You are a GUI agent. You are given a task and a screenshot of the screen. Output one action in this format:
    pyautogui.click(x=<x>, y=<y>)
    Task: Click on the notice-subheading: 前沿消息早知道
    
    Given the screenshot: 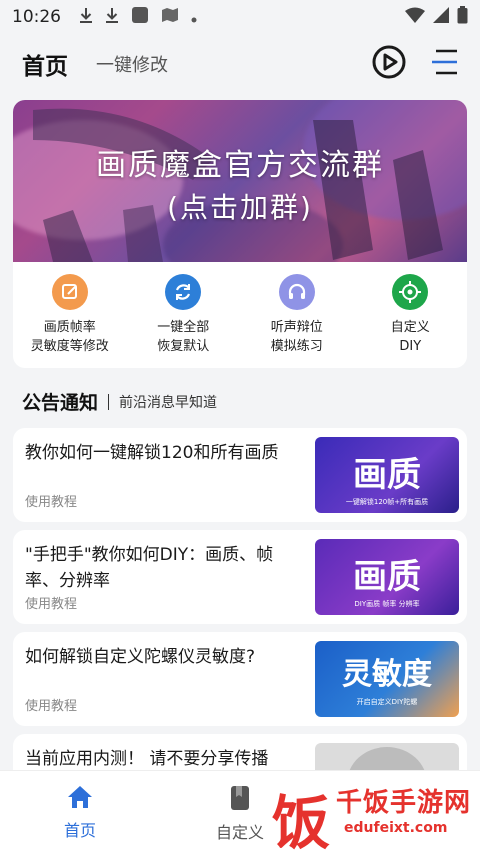 What is the action you would take?
    pyautogui.click(x=168, y=402)
    